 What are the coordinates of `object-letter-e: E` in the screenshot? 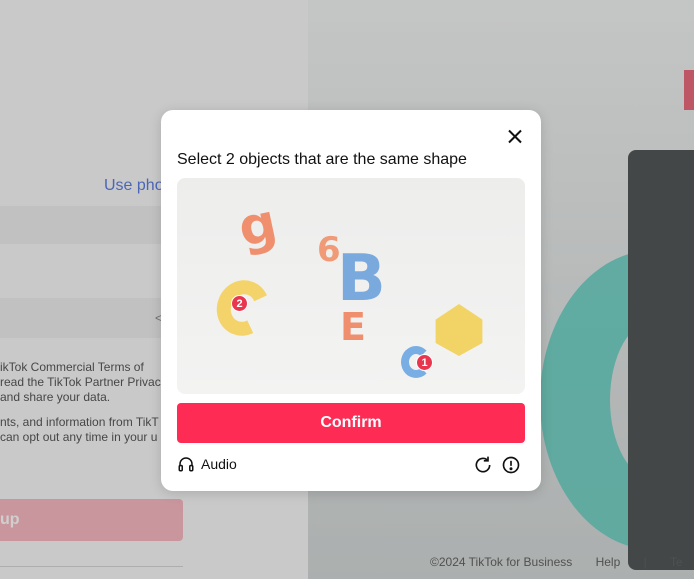 It's located at (353, 327).